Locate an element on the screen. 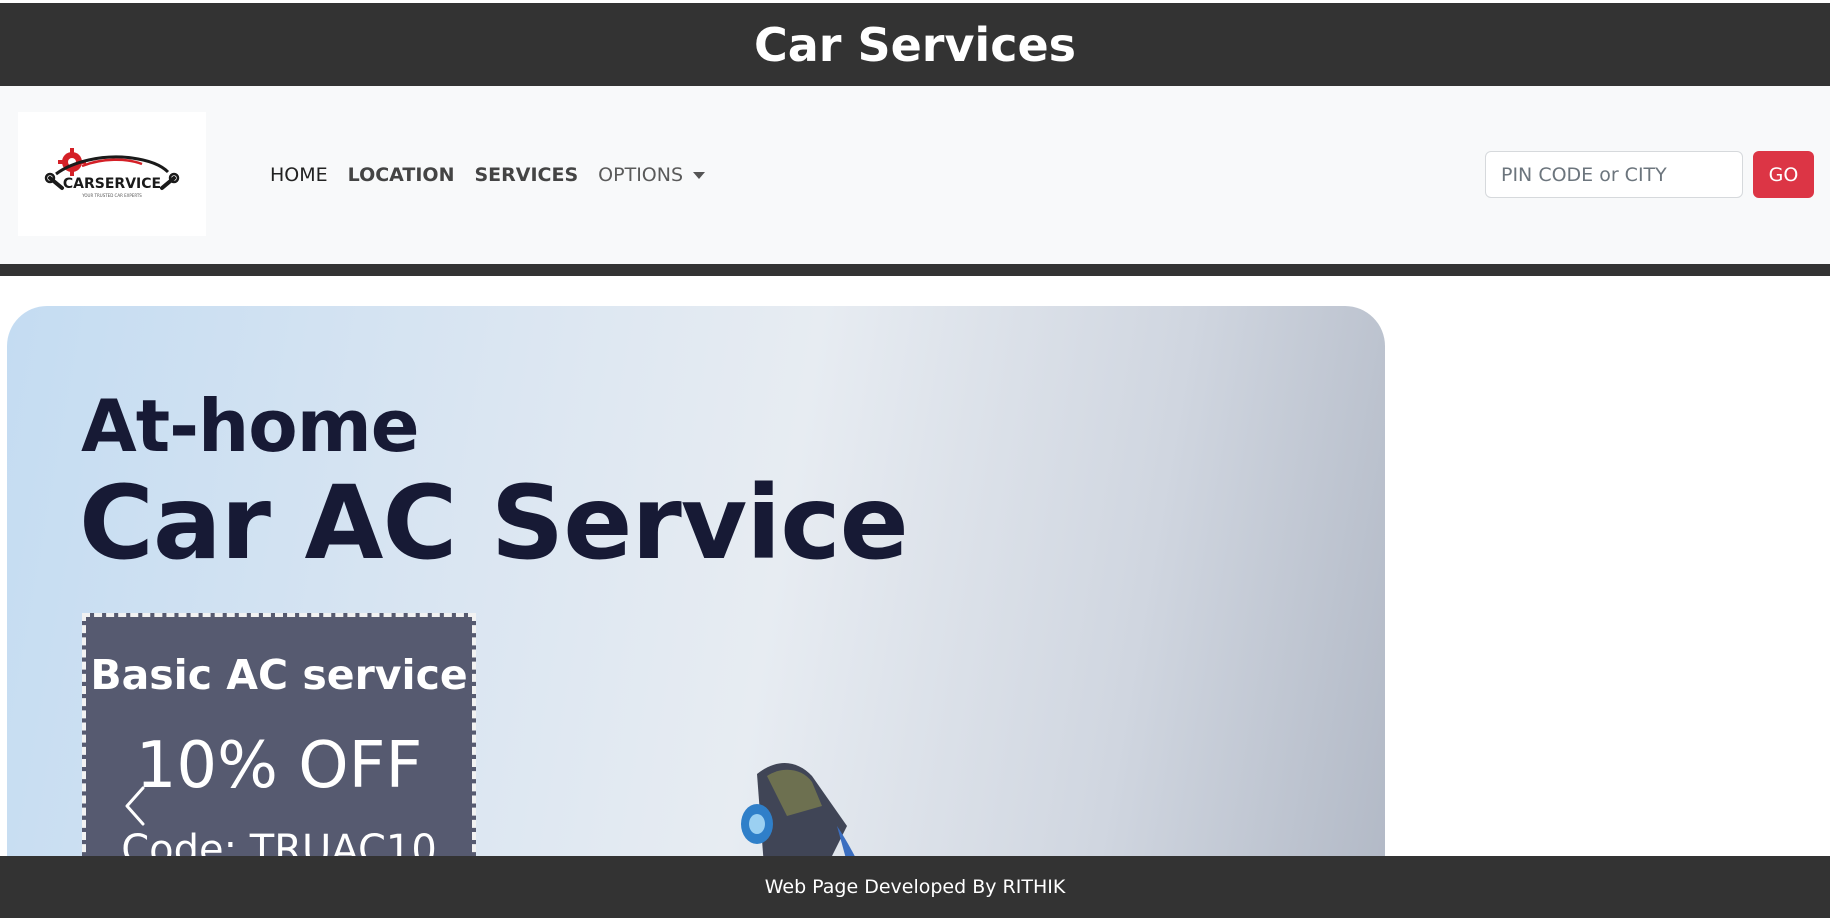  pincode-city-search-input is located at coordinates (1614, 174).